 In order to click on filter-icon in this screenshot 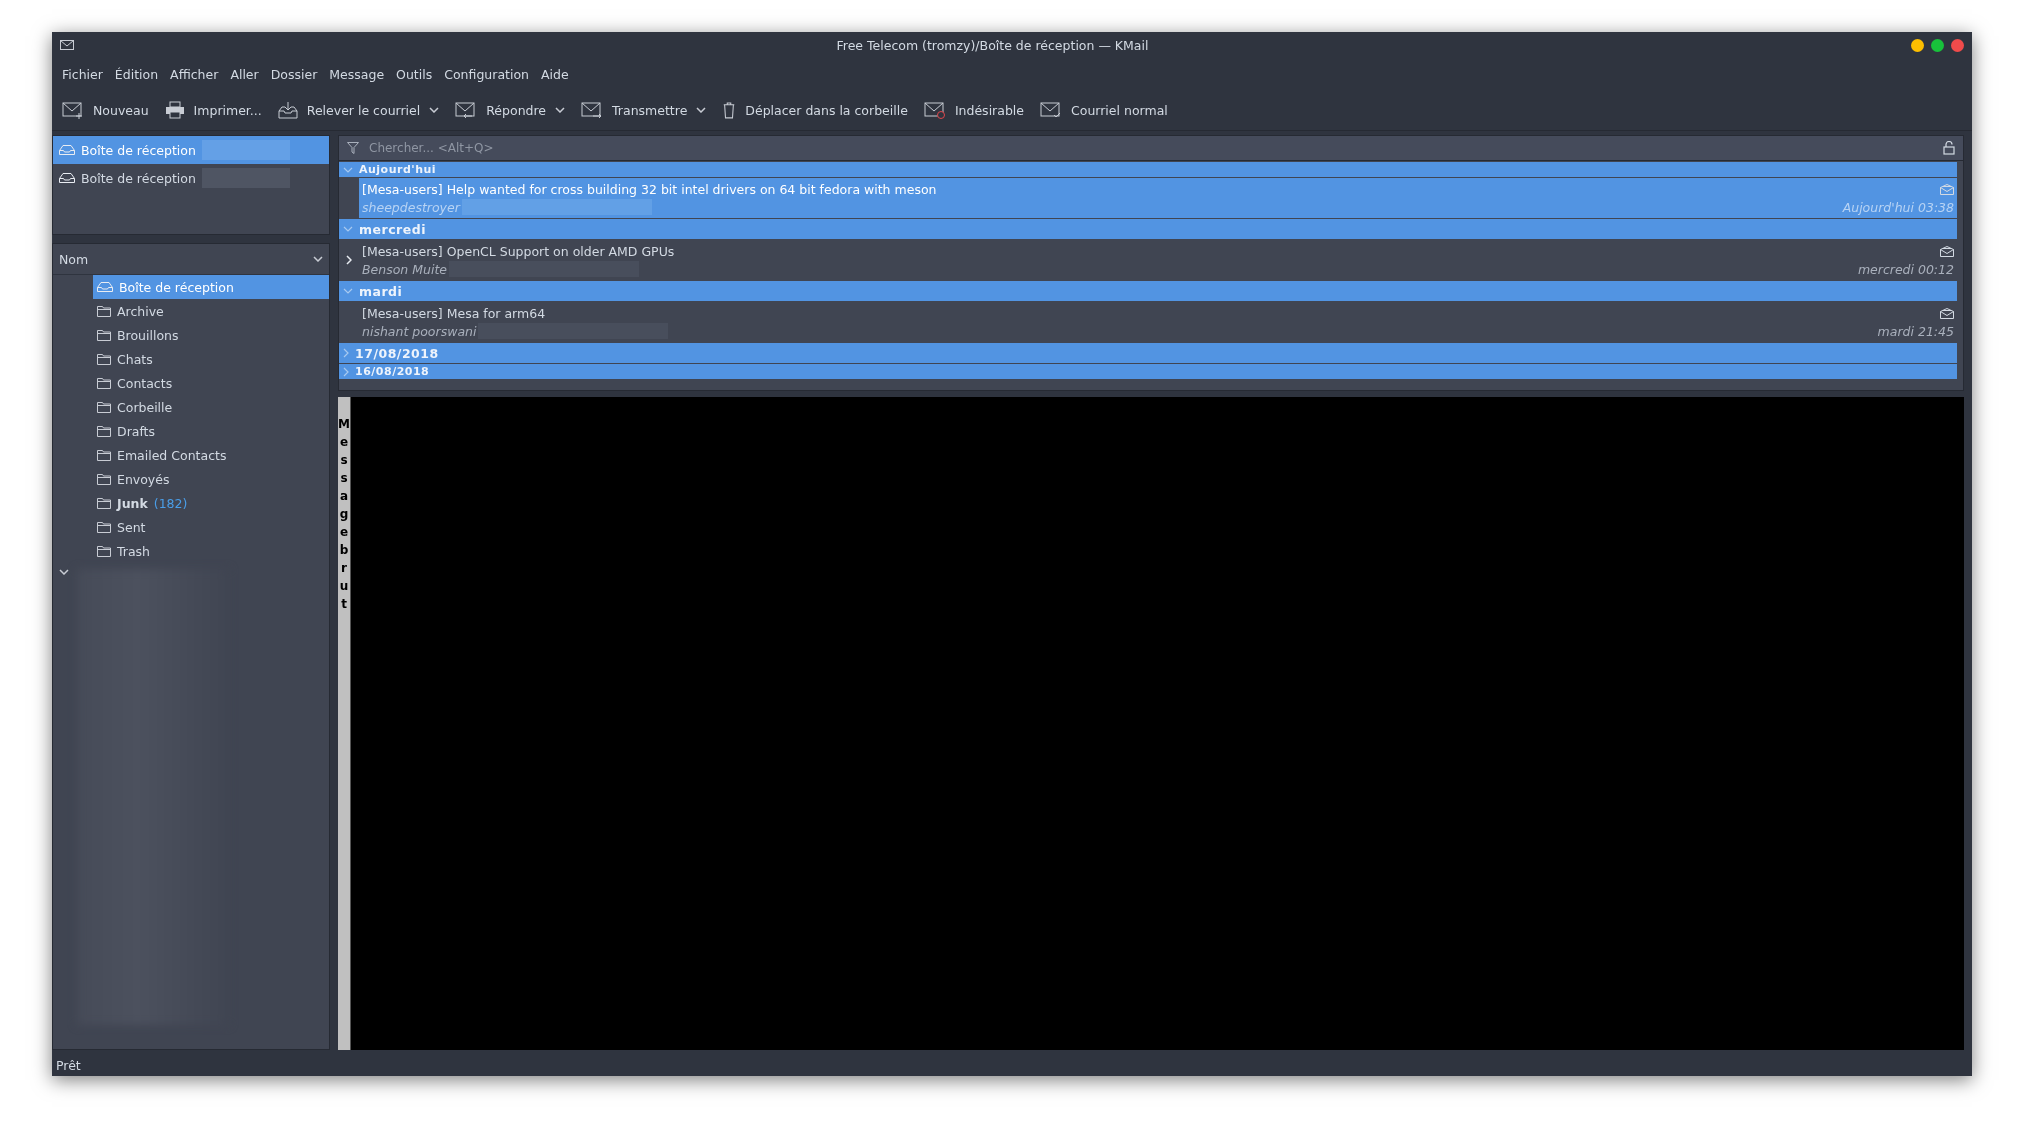, I will do `click(353, 148)`.